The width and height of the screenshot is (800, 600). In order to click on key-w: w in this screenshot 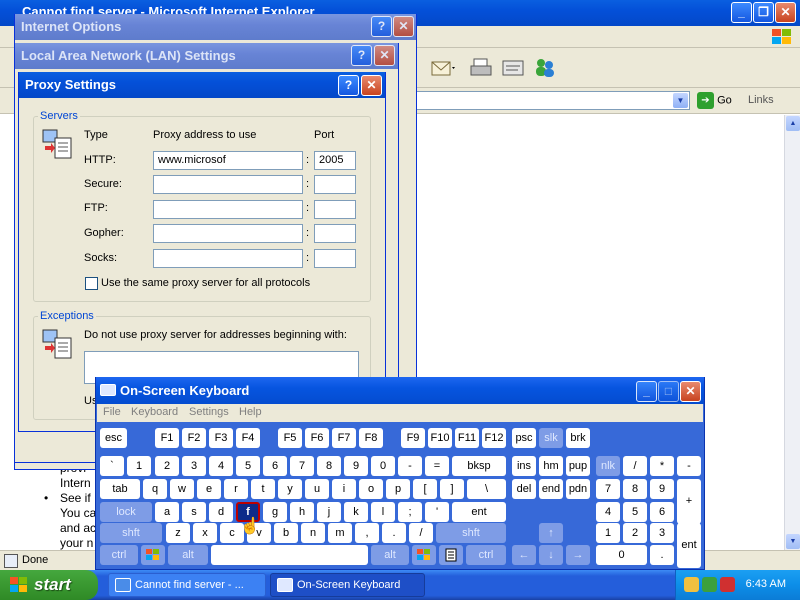, I will do `click(182, 489)`.